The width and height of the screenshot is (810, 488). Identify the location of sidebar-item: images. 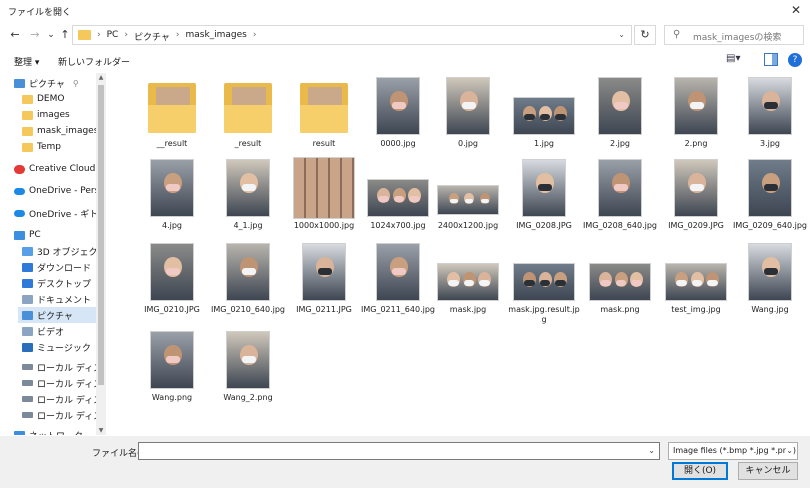
(62, 115).